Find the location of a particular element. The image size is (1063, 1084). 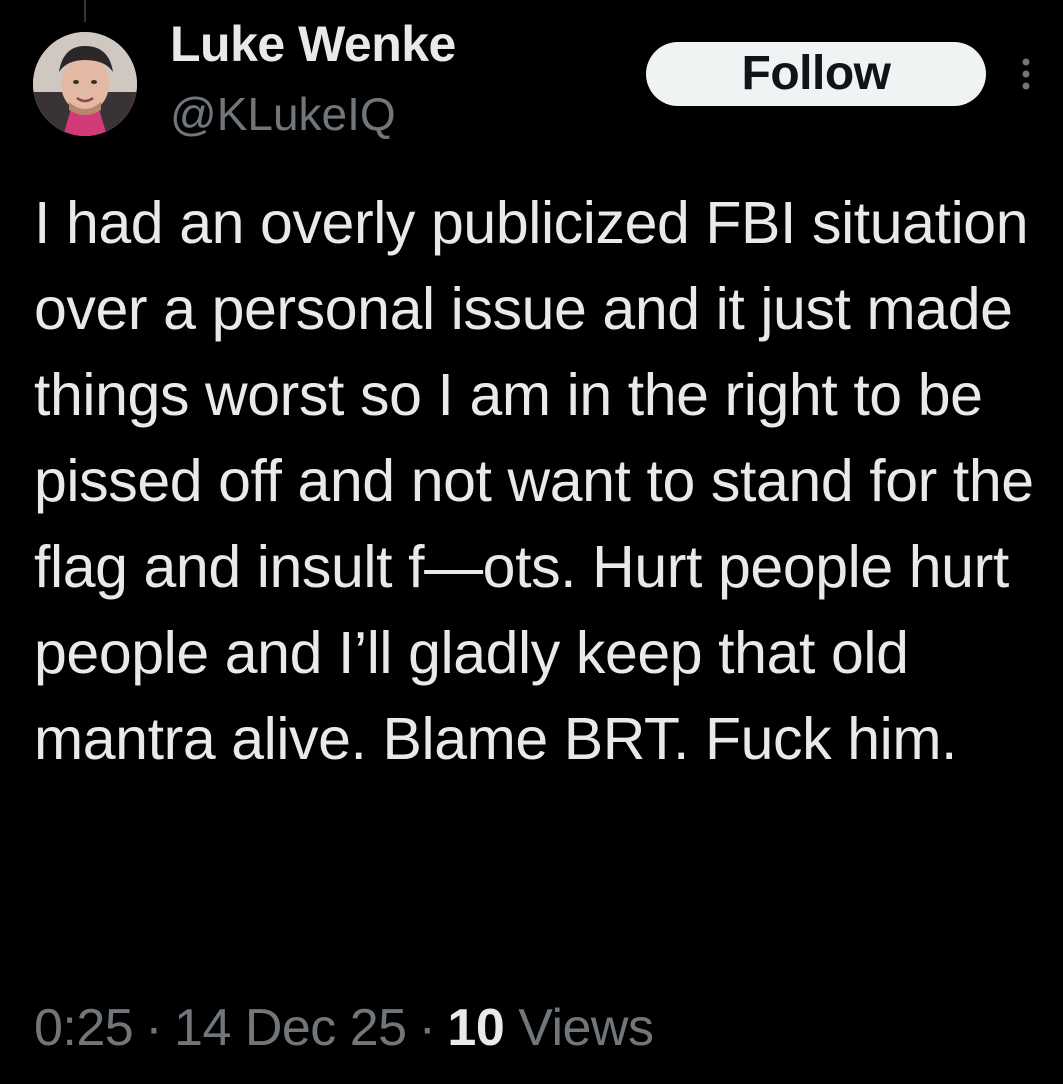

tweet-metadata: 0:25 · 14 Dec 25 · 10 Views is located at coordinates (344, 1028).